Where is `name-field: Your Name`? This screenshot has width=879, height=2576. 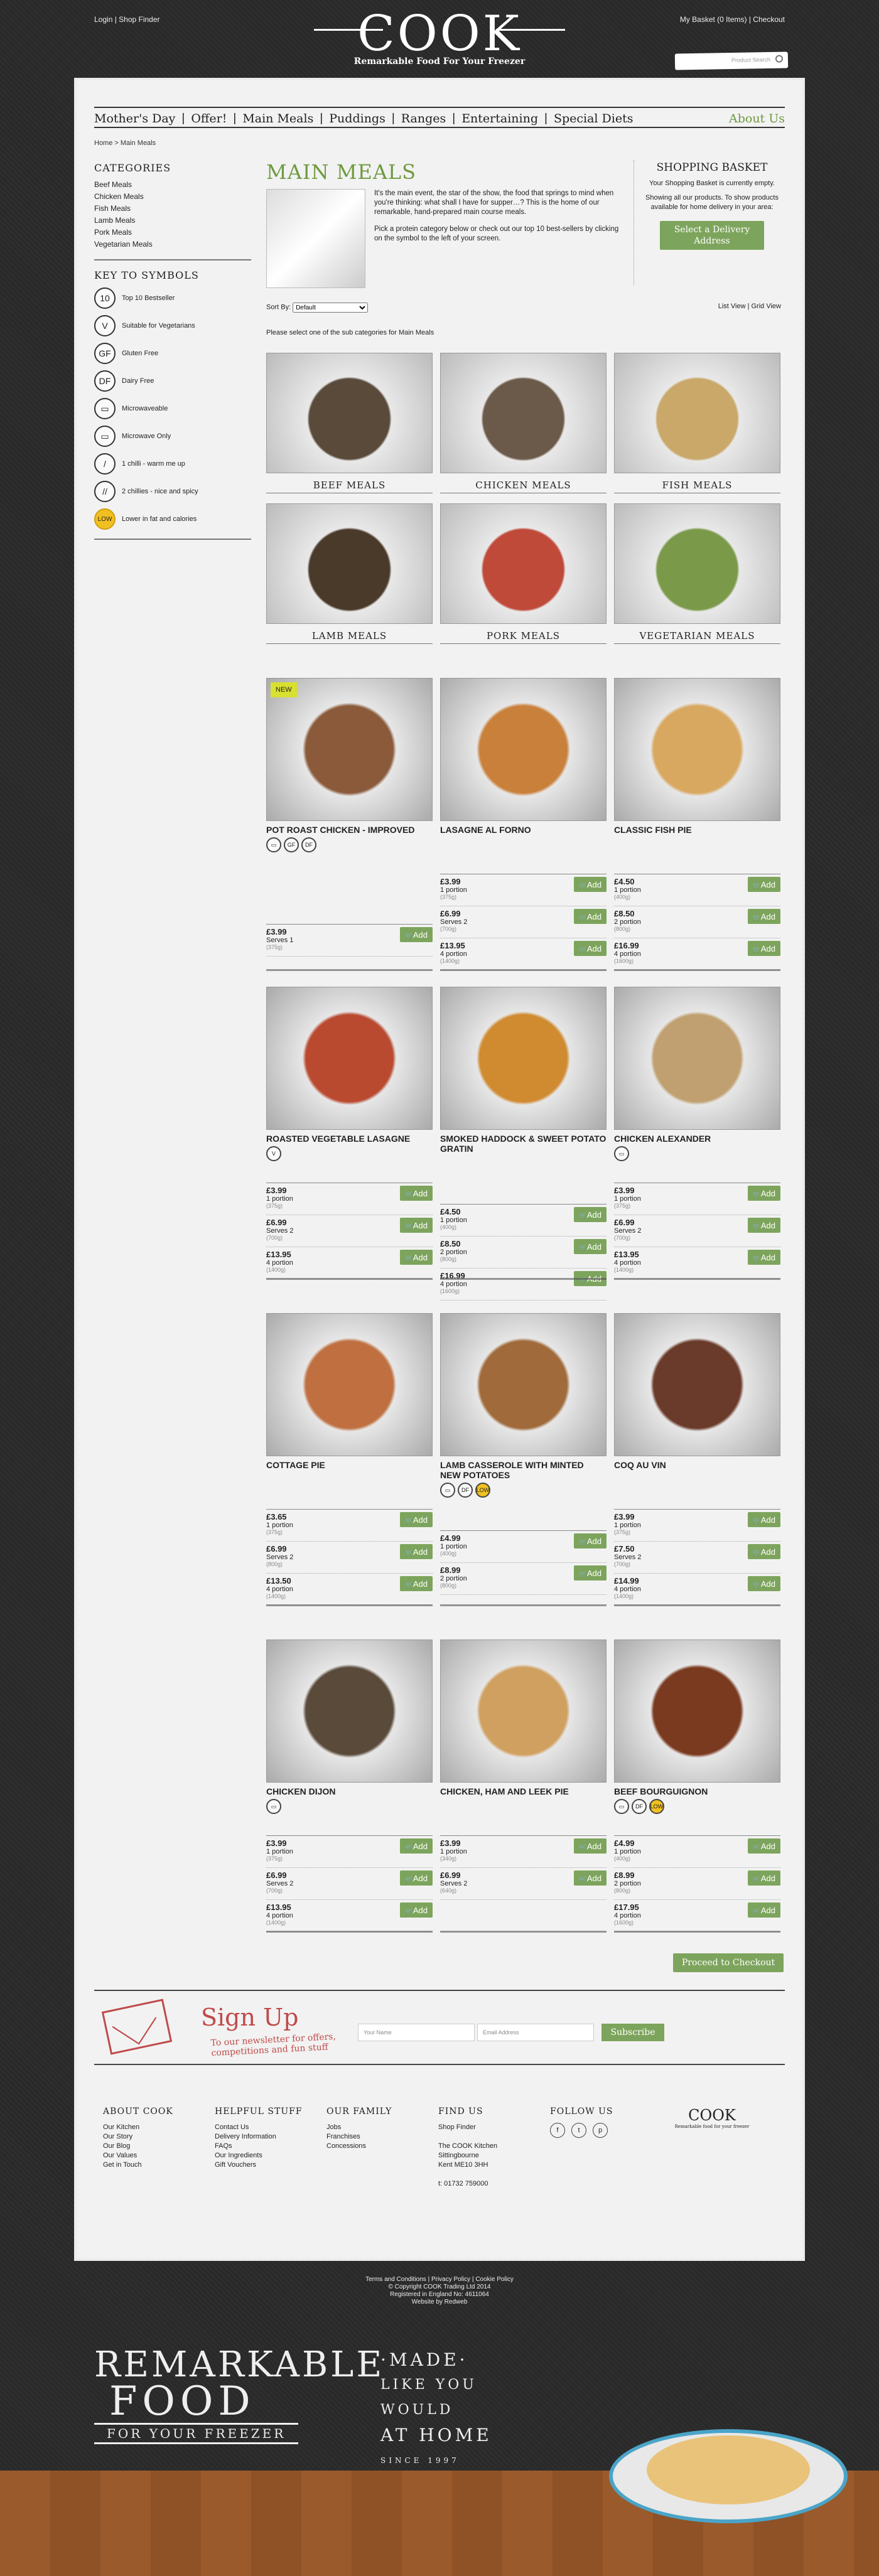 name-field: Your Name is located at coordinates (416, 2032).